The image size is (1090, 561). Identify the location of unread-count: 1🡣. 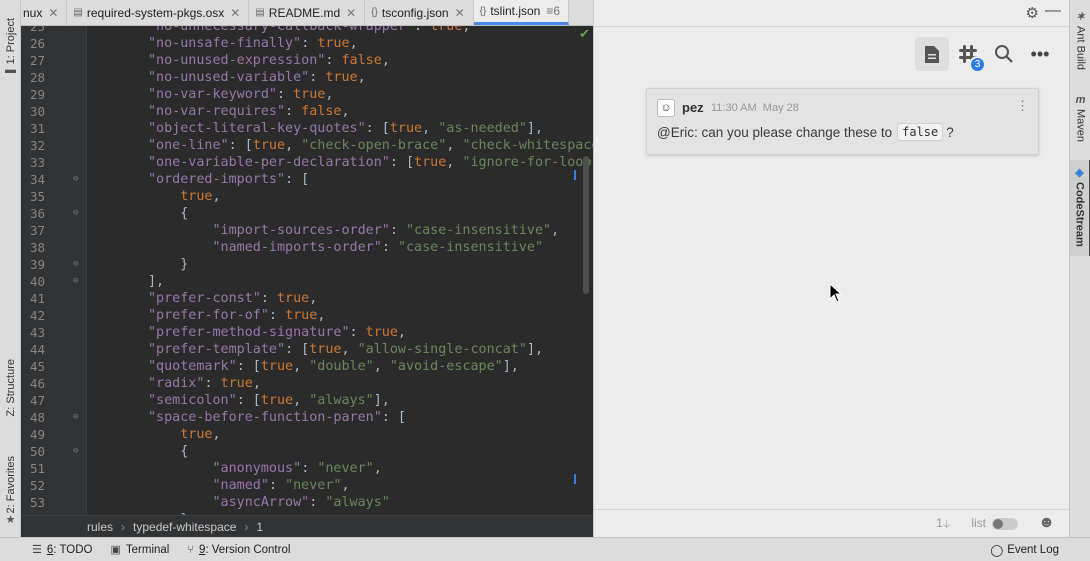
(943, 525).